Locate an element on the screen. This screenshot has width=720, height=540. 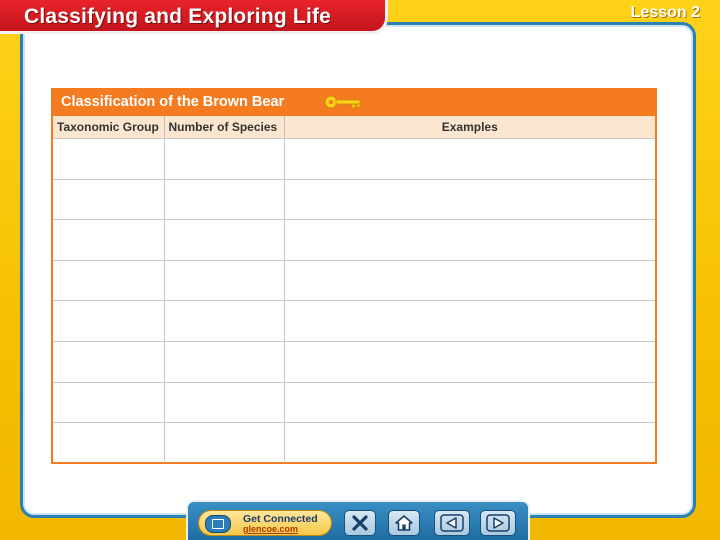
forward-arrow-icon is located at coordinates (498, 523).